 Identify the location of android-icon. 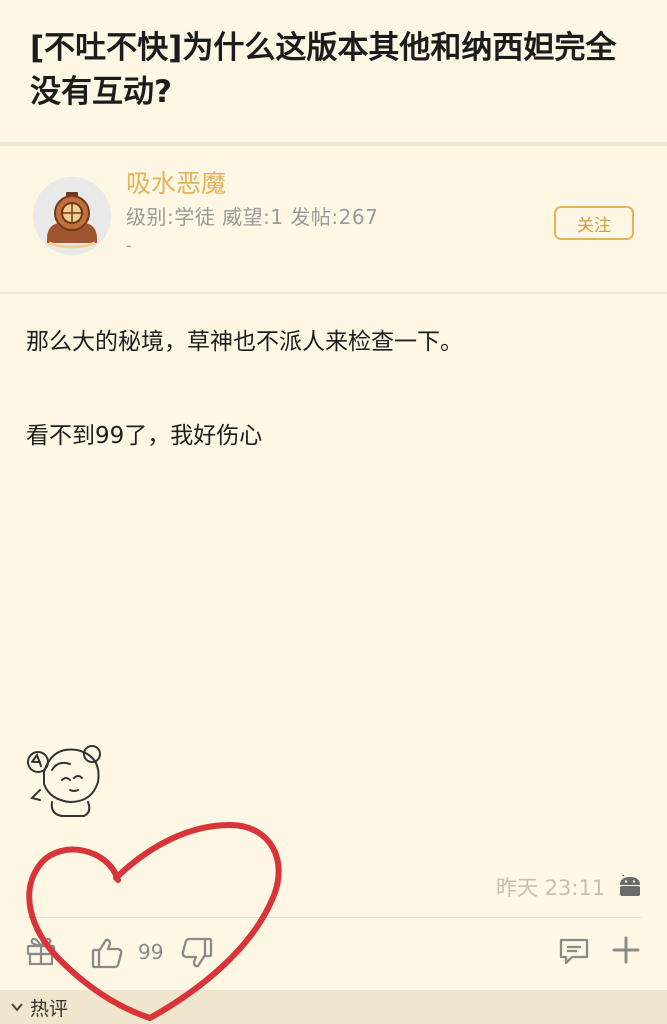
(630, 885).